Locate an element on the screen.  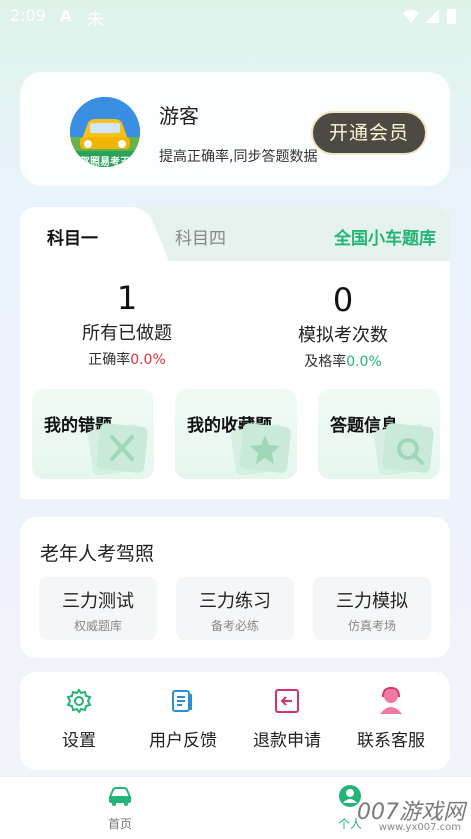
stat-exam: 0 模拟考次数 及格率0.0% is located at coordinates (343, 326).